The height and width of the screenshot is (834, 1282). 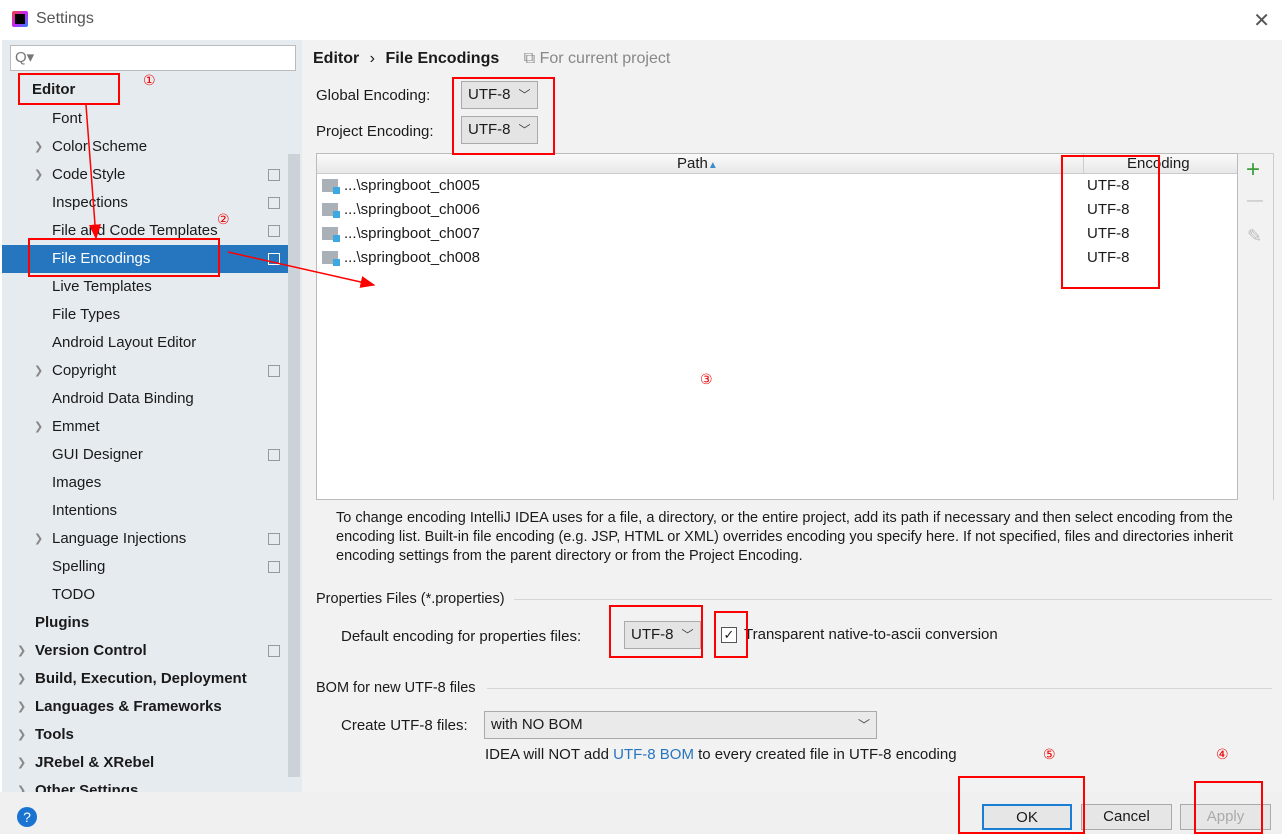 I want to click on annotation-number: ④, so click(x=1222, y=754).